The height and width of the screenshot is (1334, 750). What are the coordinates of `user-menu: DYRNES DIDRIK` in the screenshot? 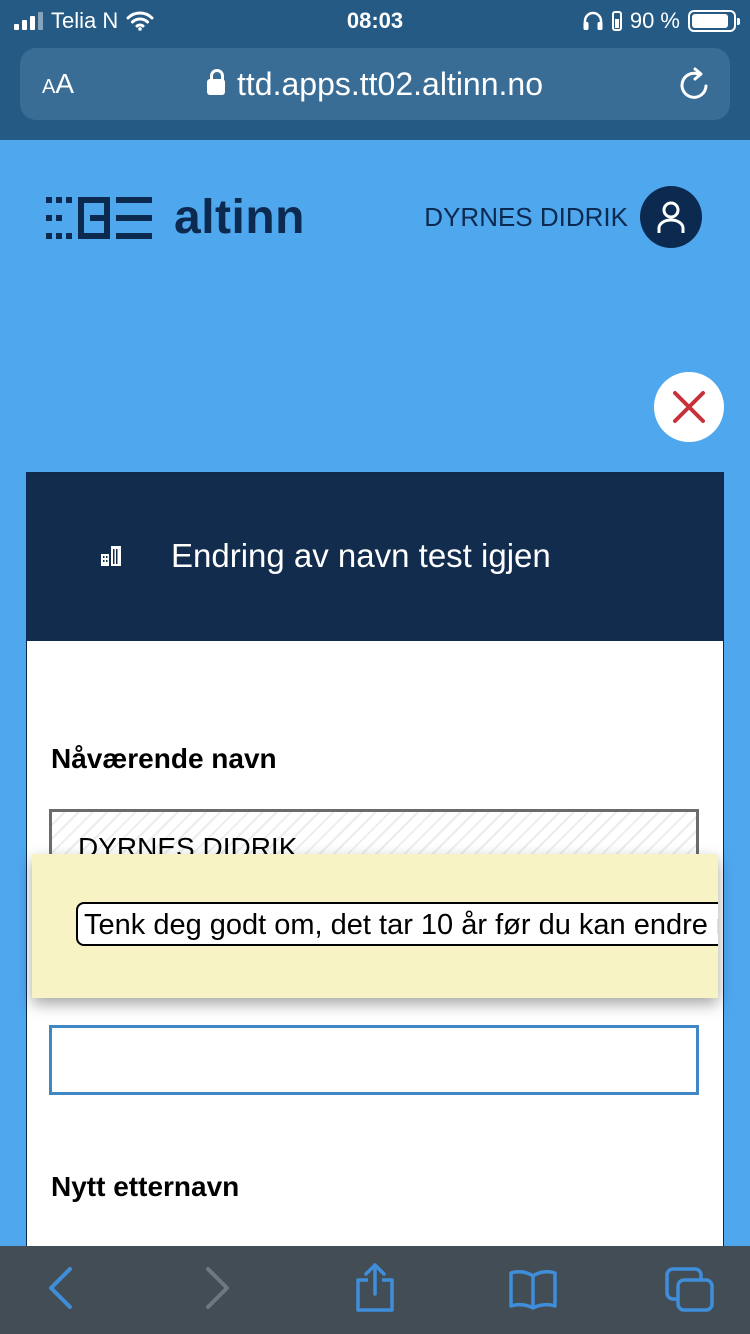 It's located at (563, 217).